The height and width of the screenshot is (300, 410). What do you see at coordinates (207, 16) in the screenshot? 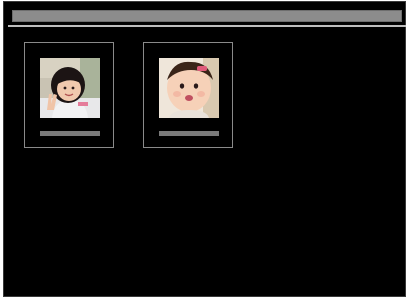
I see `title-bar` at bounding box center [207, 16].